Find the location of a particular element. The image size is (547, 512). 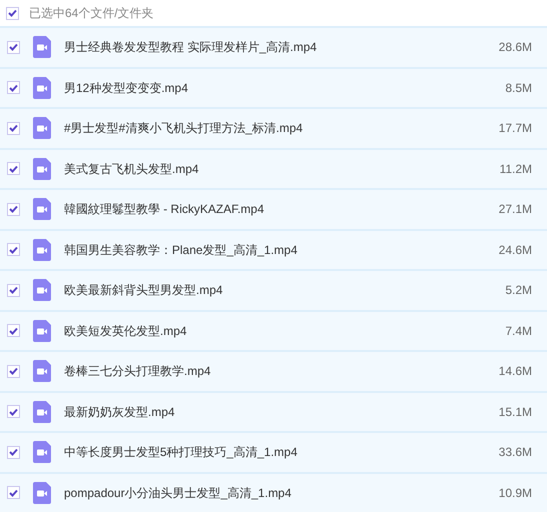

file-name: 男12种发型变变变.mp4 is located at coordinates (126, 88).